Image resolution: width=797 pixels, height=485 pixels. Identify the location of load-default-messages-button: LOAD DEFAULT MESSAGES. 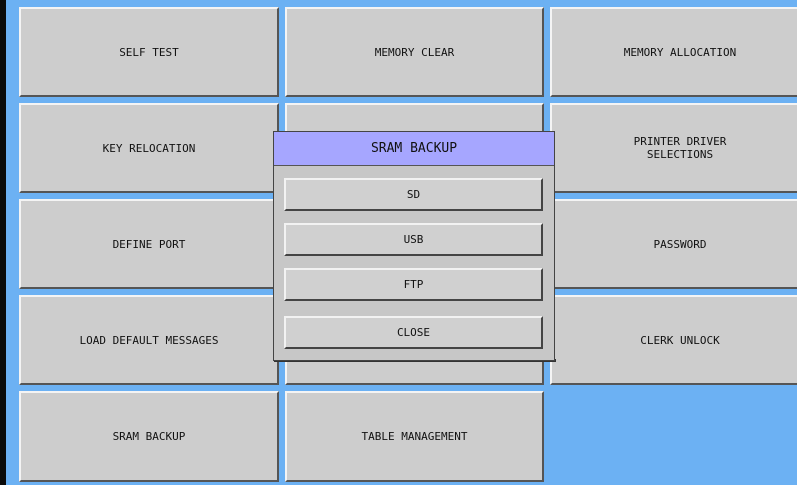
(149, 340).